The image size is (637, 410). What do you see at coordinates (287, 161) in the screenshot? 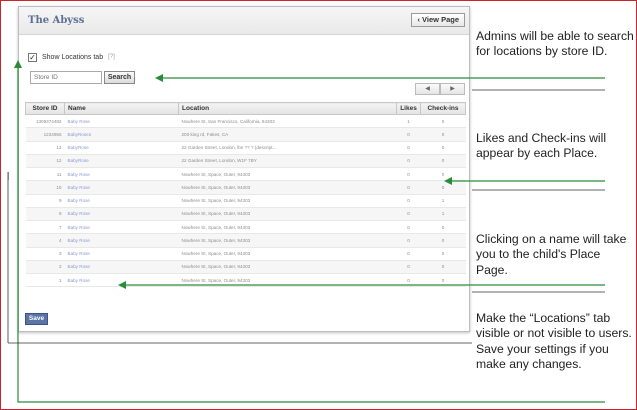
I see `location-cell: 22 Garden Street, London, W1F 7BY` at bounding box center [287, 161].